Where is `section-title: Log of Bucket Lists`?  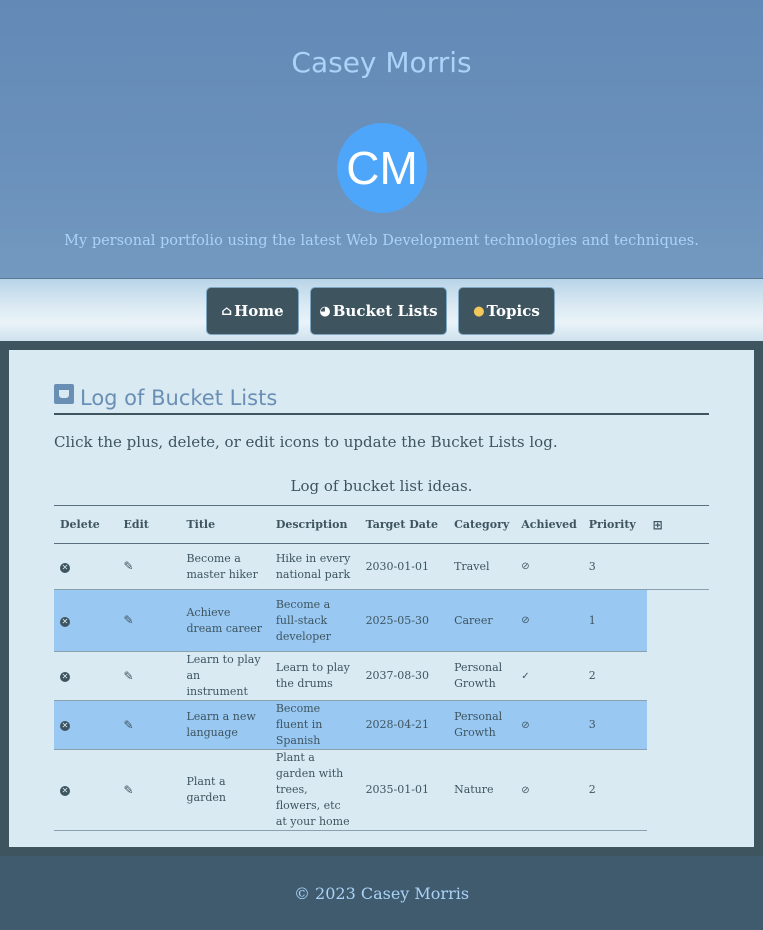
section-title: Log of Bucket Lists is located at coordinates (179, 398).